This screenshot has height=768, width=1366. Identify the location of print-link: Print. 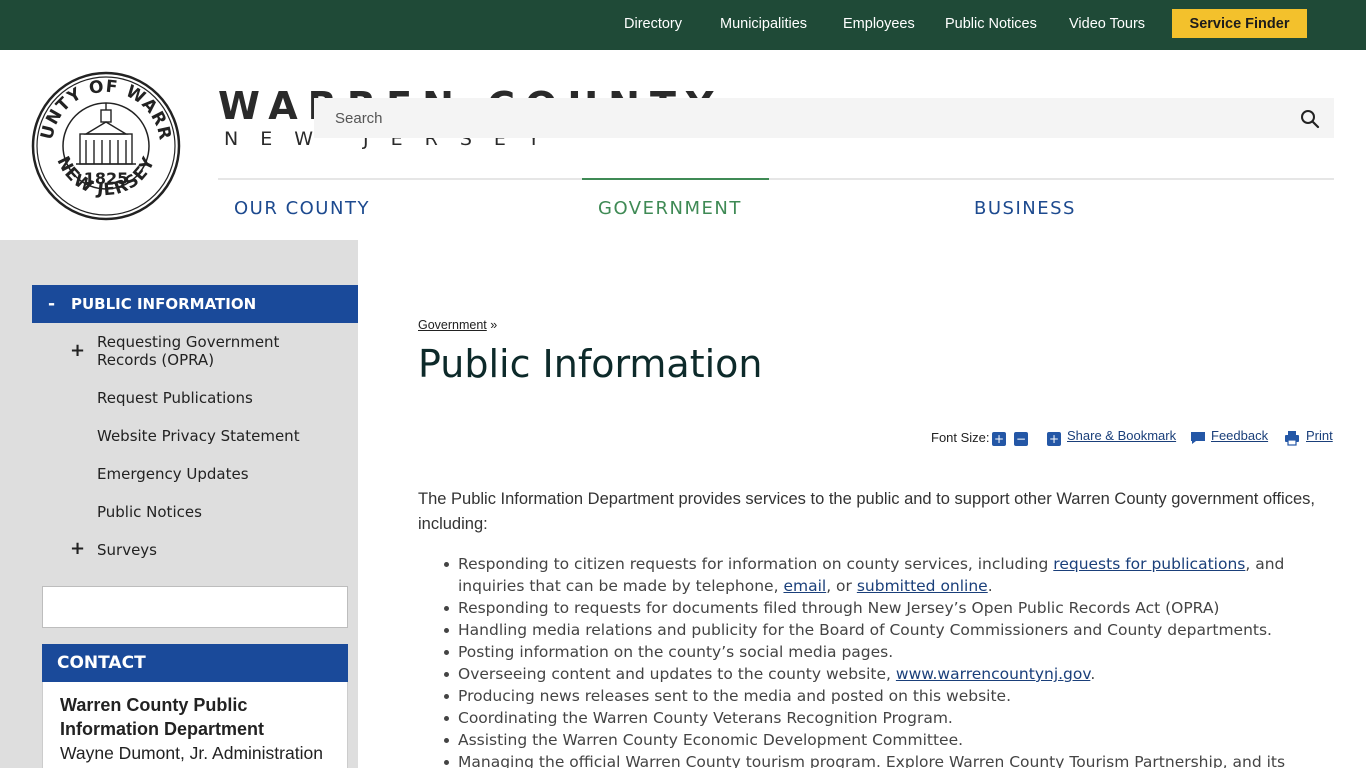
(1319, 435).